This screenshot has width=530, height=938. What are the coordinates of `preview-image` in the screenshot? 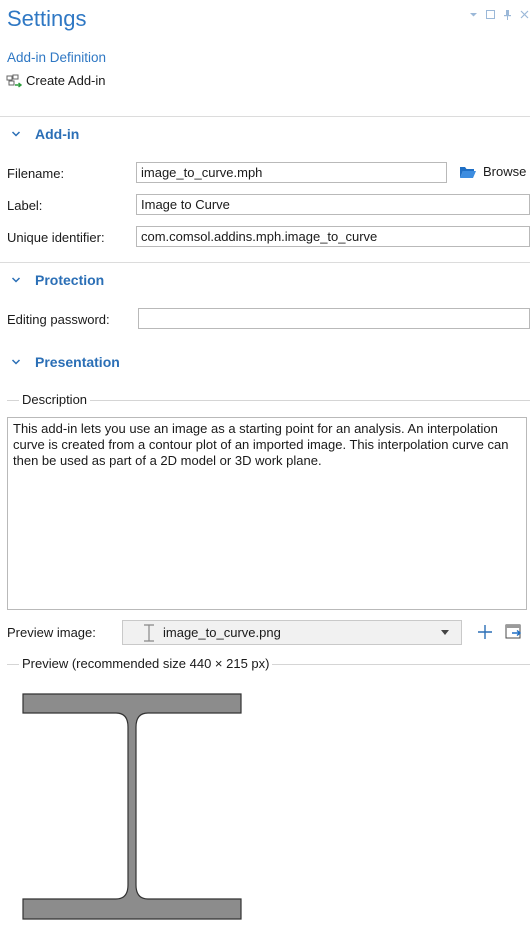 It's located at (129, 805).